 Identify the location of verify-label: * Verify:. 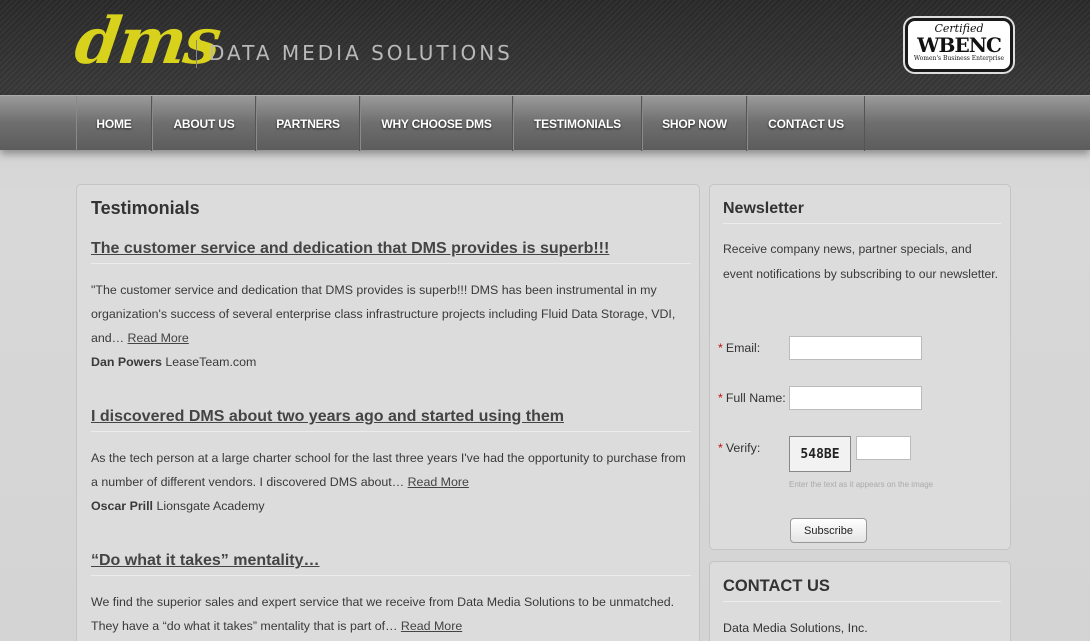
(739, 448).